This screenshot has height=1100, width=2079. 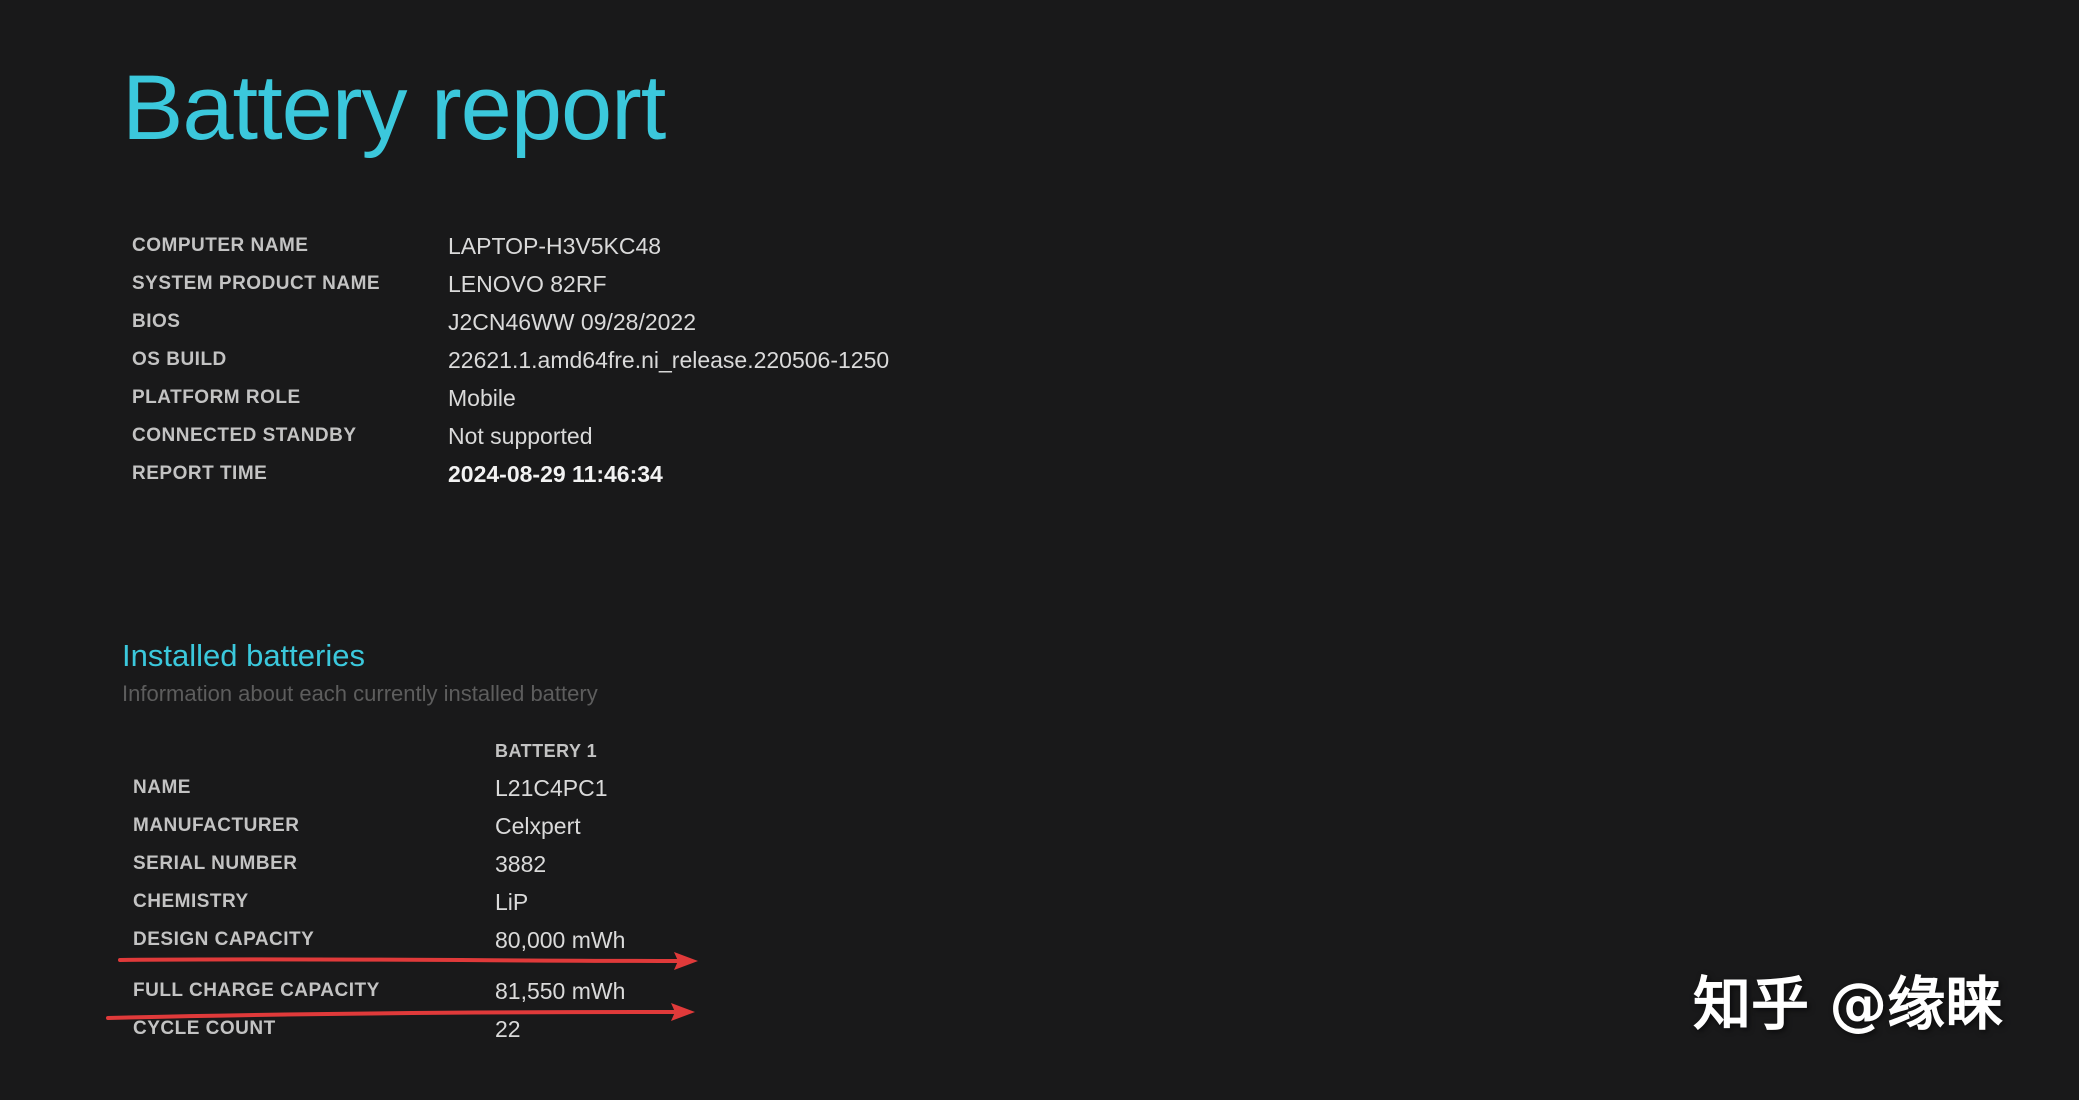 What do you see at coordinates (527, 283) in the screenshot?
I see `system-product-name-value: LENOVO 82RF` at bounding box center [527, 283].